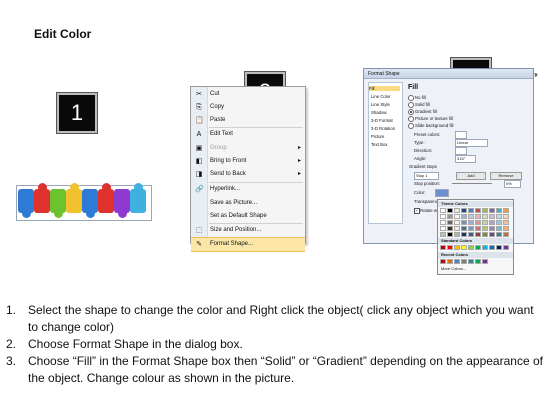  Describe the element at coordinates (426, 176) in the screenshot. I see `stop-dropdown: Stop 1` at that location.